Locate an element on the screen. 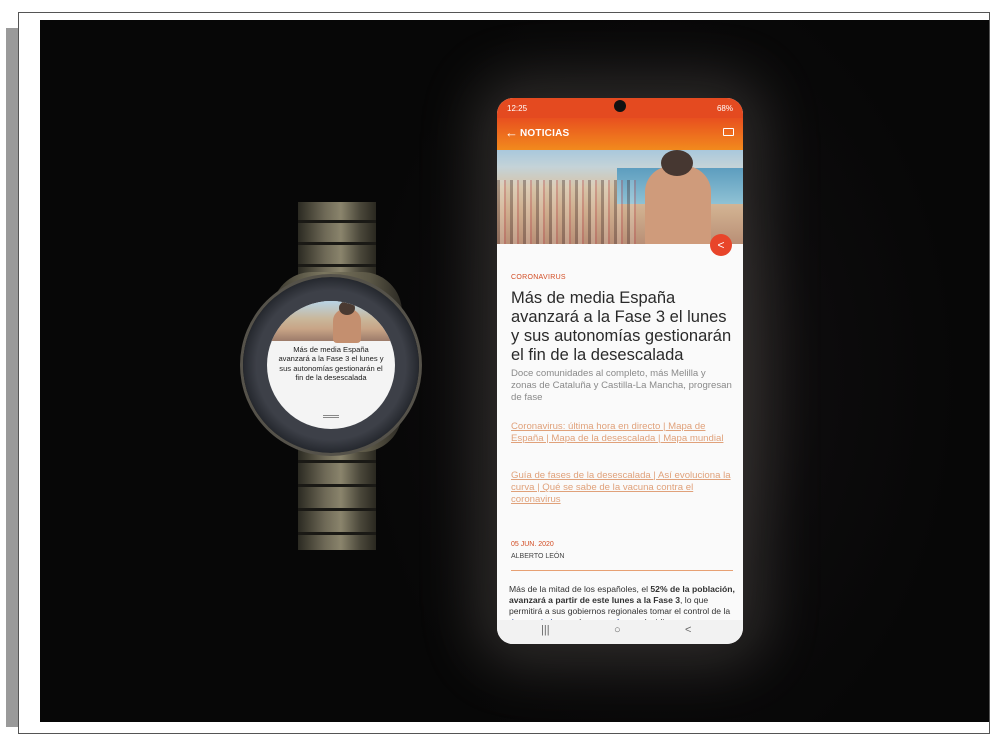 Image resolution: width=996 pixels, height=737 pixels. share-button: < is located at coordinates (721, 245).